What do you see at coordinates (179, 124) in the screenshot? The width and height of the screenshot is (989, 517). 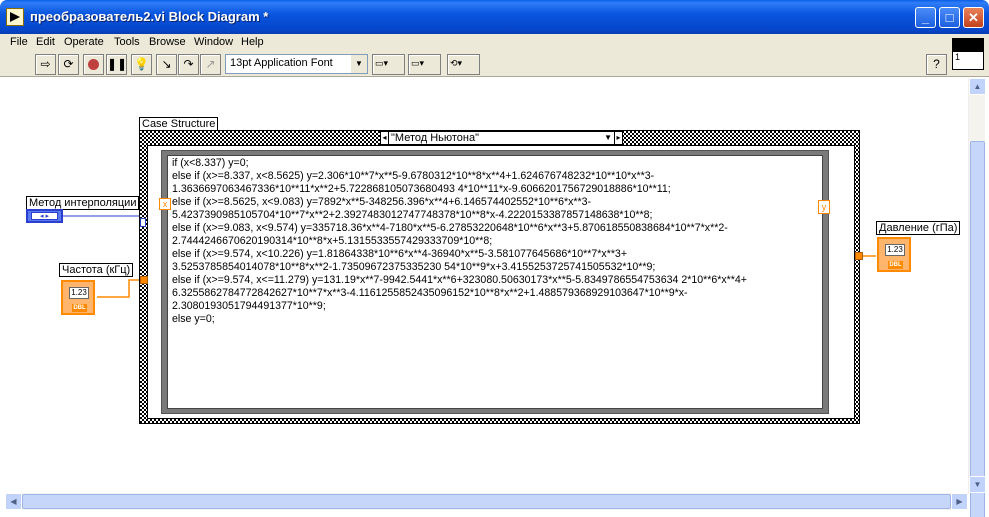 I see `case-structure-label: Case Structure` at bounding box center [179, 124].